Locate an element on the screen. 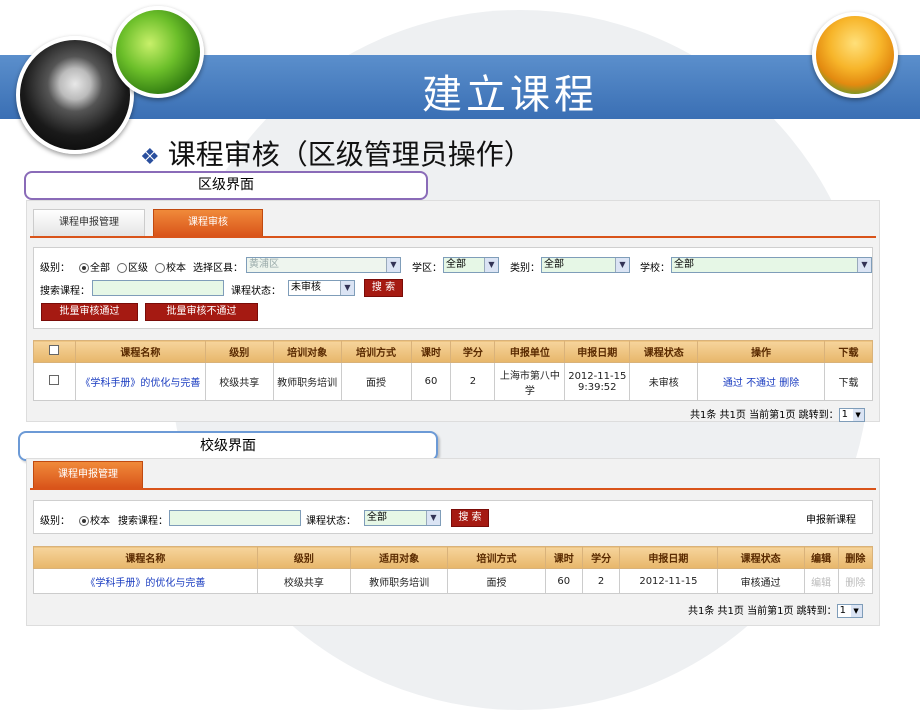 Image resolution: width=920 pixels, height=710 pixels. cell-actions: 通过 不通过 删除 is located at coordinates (761, 381).